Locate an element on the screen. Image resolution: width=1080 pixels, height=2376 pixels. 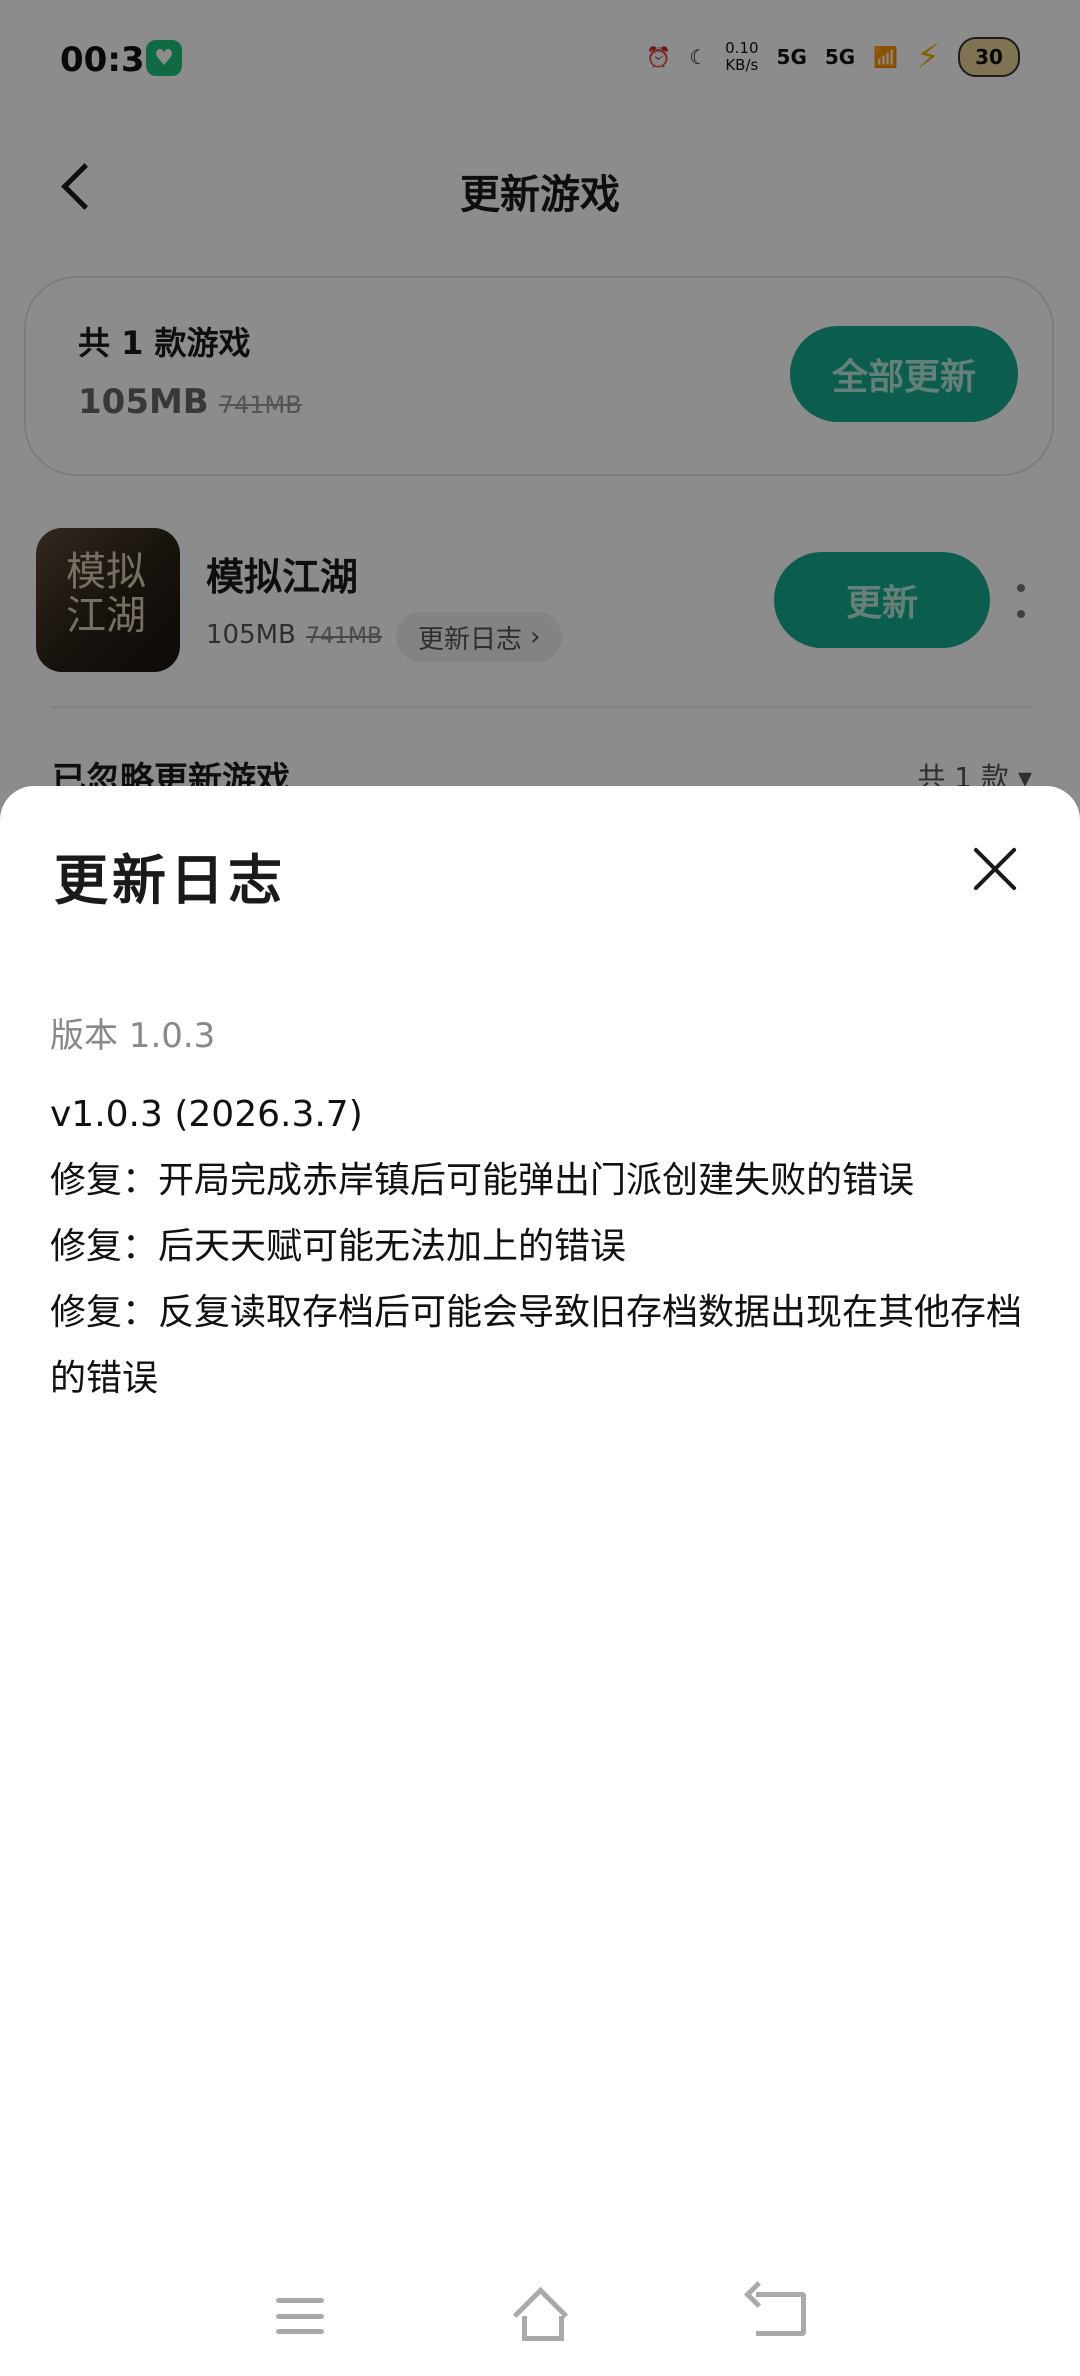
changelog-line: 修复：开局完成赤岸镇后可能弹出门派创建失败的错误 is located at coordinates (482, 1180).